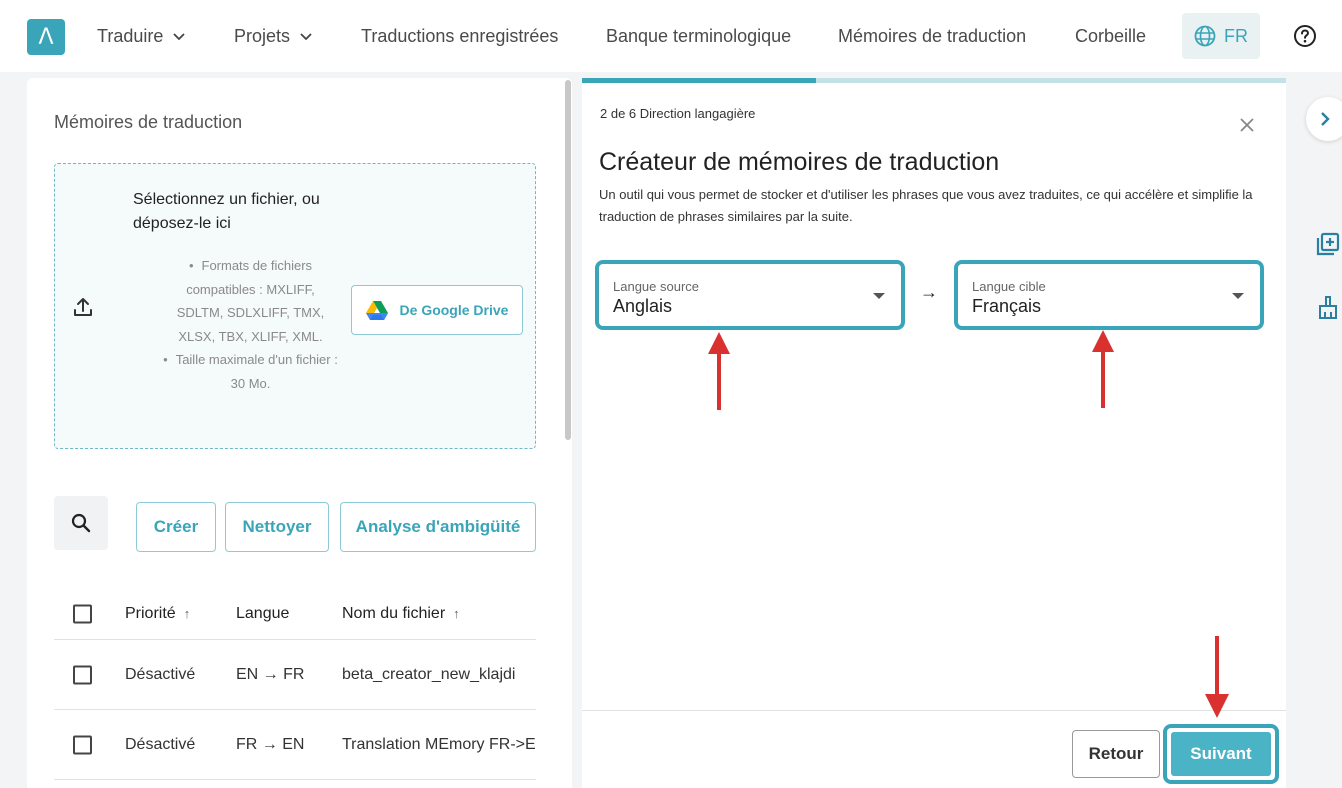 This screenshot has height=788, width=1342. What do you see at coordinates (270, 744) in the screenshot?
I see `row-language: FR → EN` at bounding box center [270, 744].